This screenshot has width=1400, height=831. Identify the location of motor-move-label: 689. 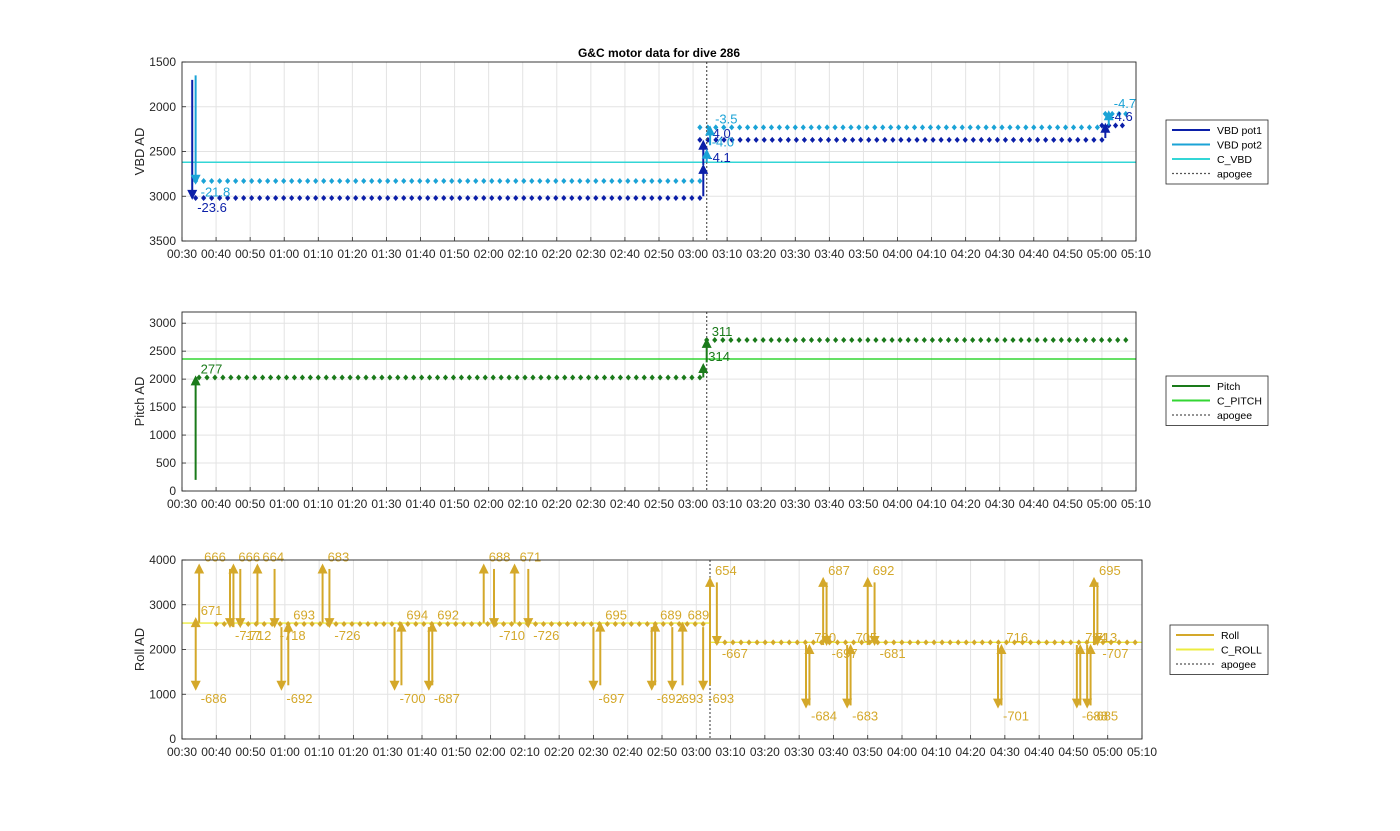
(671, 615).